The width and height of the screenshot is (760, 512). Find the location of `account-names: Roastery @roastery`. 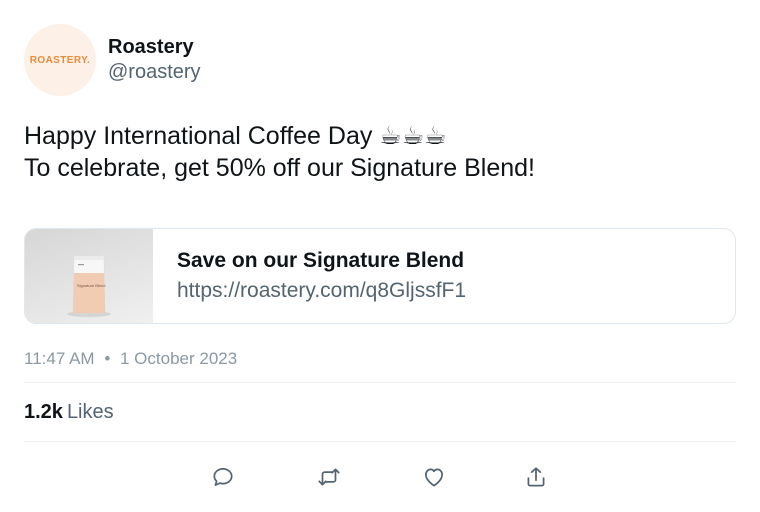

account-names: Roastery @roastery is located at coordinates (154, 59).